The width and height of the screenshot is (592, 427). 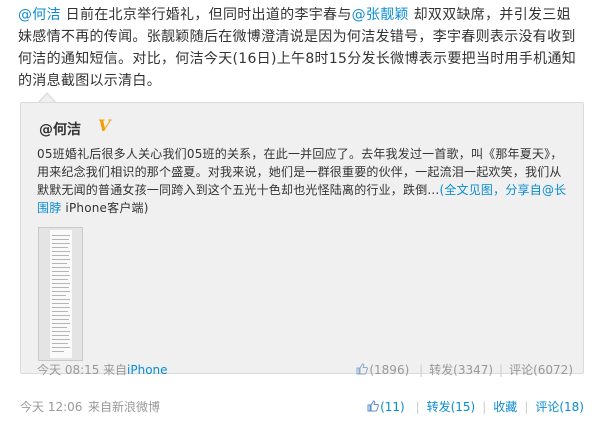 What do you see at coordinates (461, 370) in the screenshot?
I see `quoted-repost-button: 转发(3347)` at bounding box center [461, 370].